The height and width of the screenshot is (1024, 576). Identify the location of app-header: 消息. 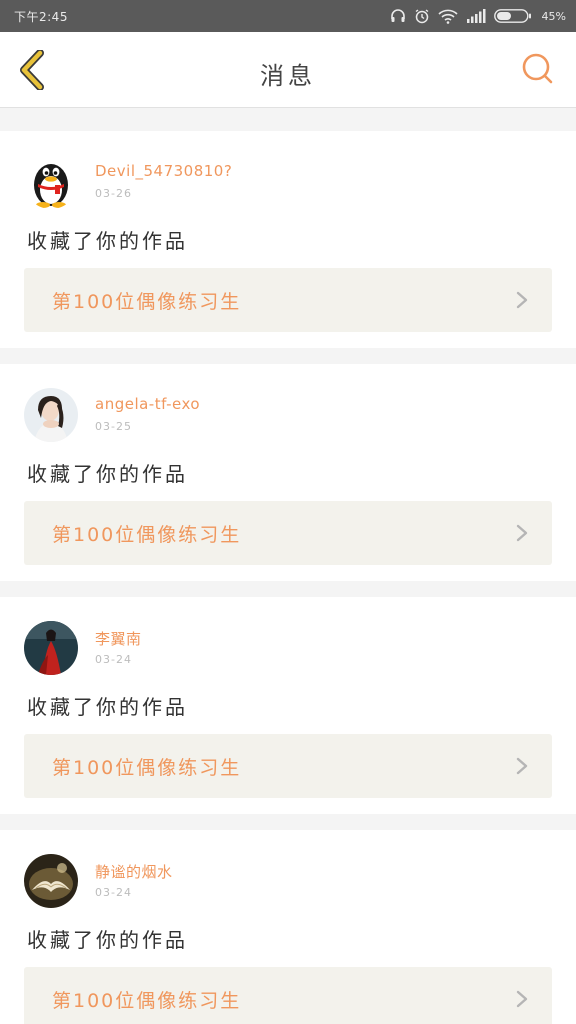
(288, 70).